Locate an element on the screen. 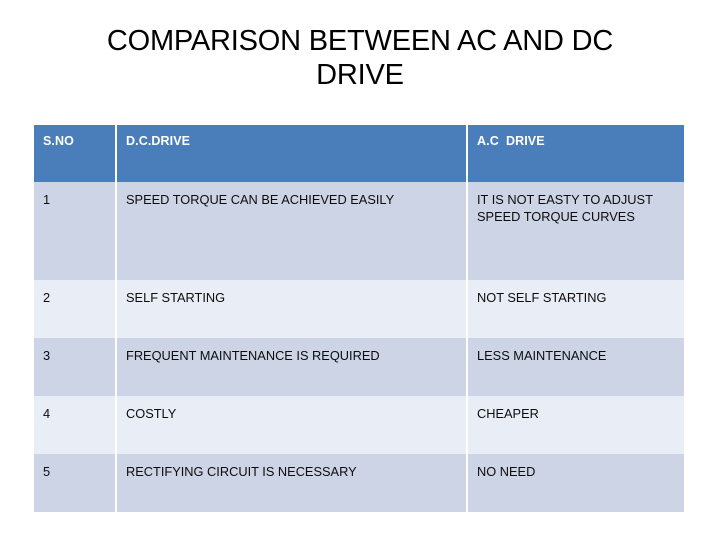  cell-ac-drive: NOT SELF STARTING is located at coordinates (542, 297).